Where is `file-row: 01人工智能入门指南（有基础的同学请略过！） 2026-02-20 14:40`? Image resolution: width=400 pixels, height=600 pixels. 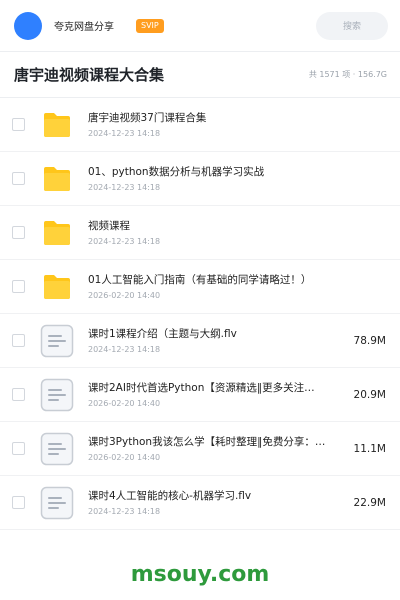
file-row: 01人工智能入门指南（有基础的同学请略过！） 2026-02-20 14:40 is located at coordinates (200, 287).